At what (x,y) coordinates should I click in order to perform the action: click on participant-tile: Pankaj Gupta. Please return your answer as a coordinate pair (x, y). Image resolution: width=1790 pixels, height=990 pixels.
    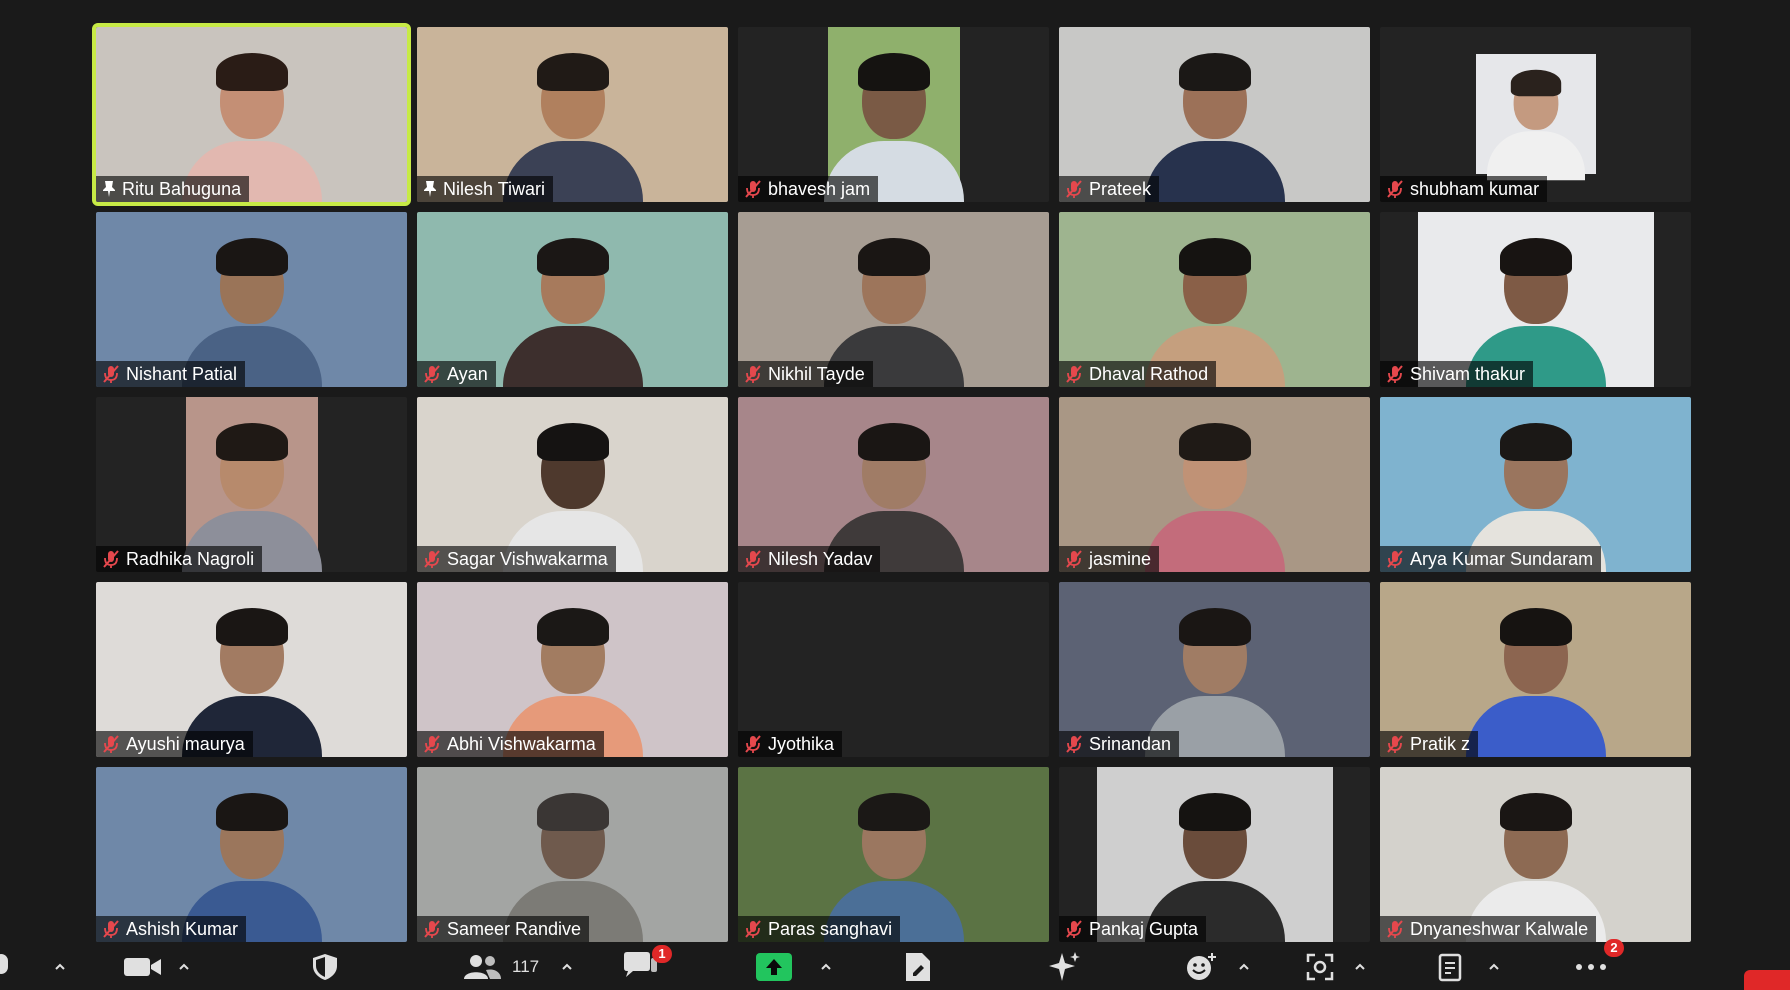
    Looking at the image, I should click on (1214, 854).